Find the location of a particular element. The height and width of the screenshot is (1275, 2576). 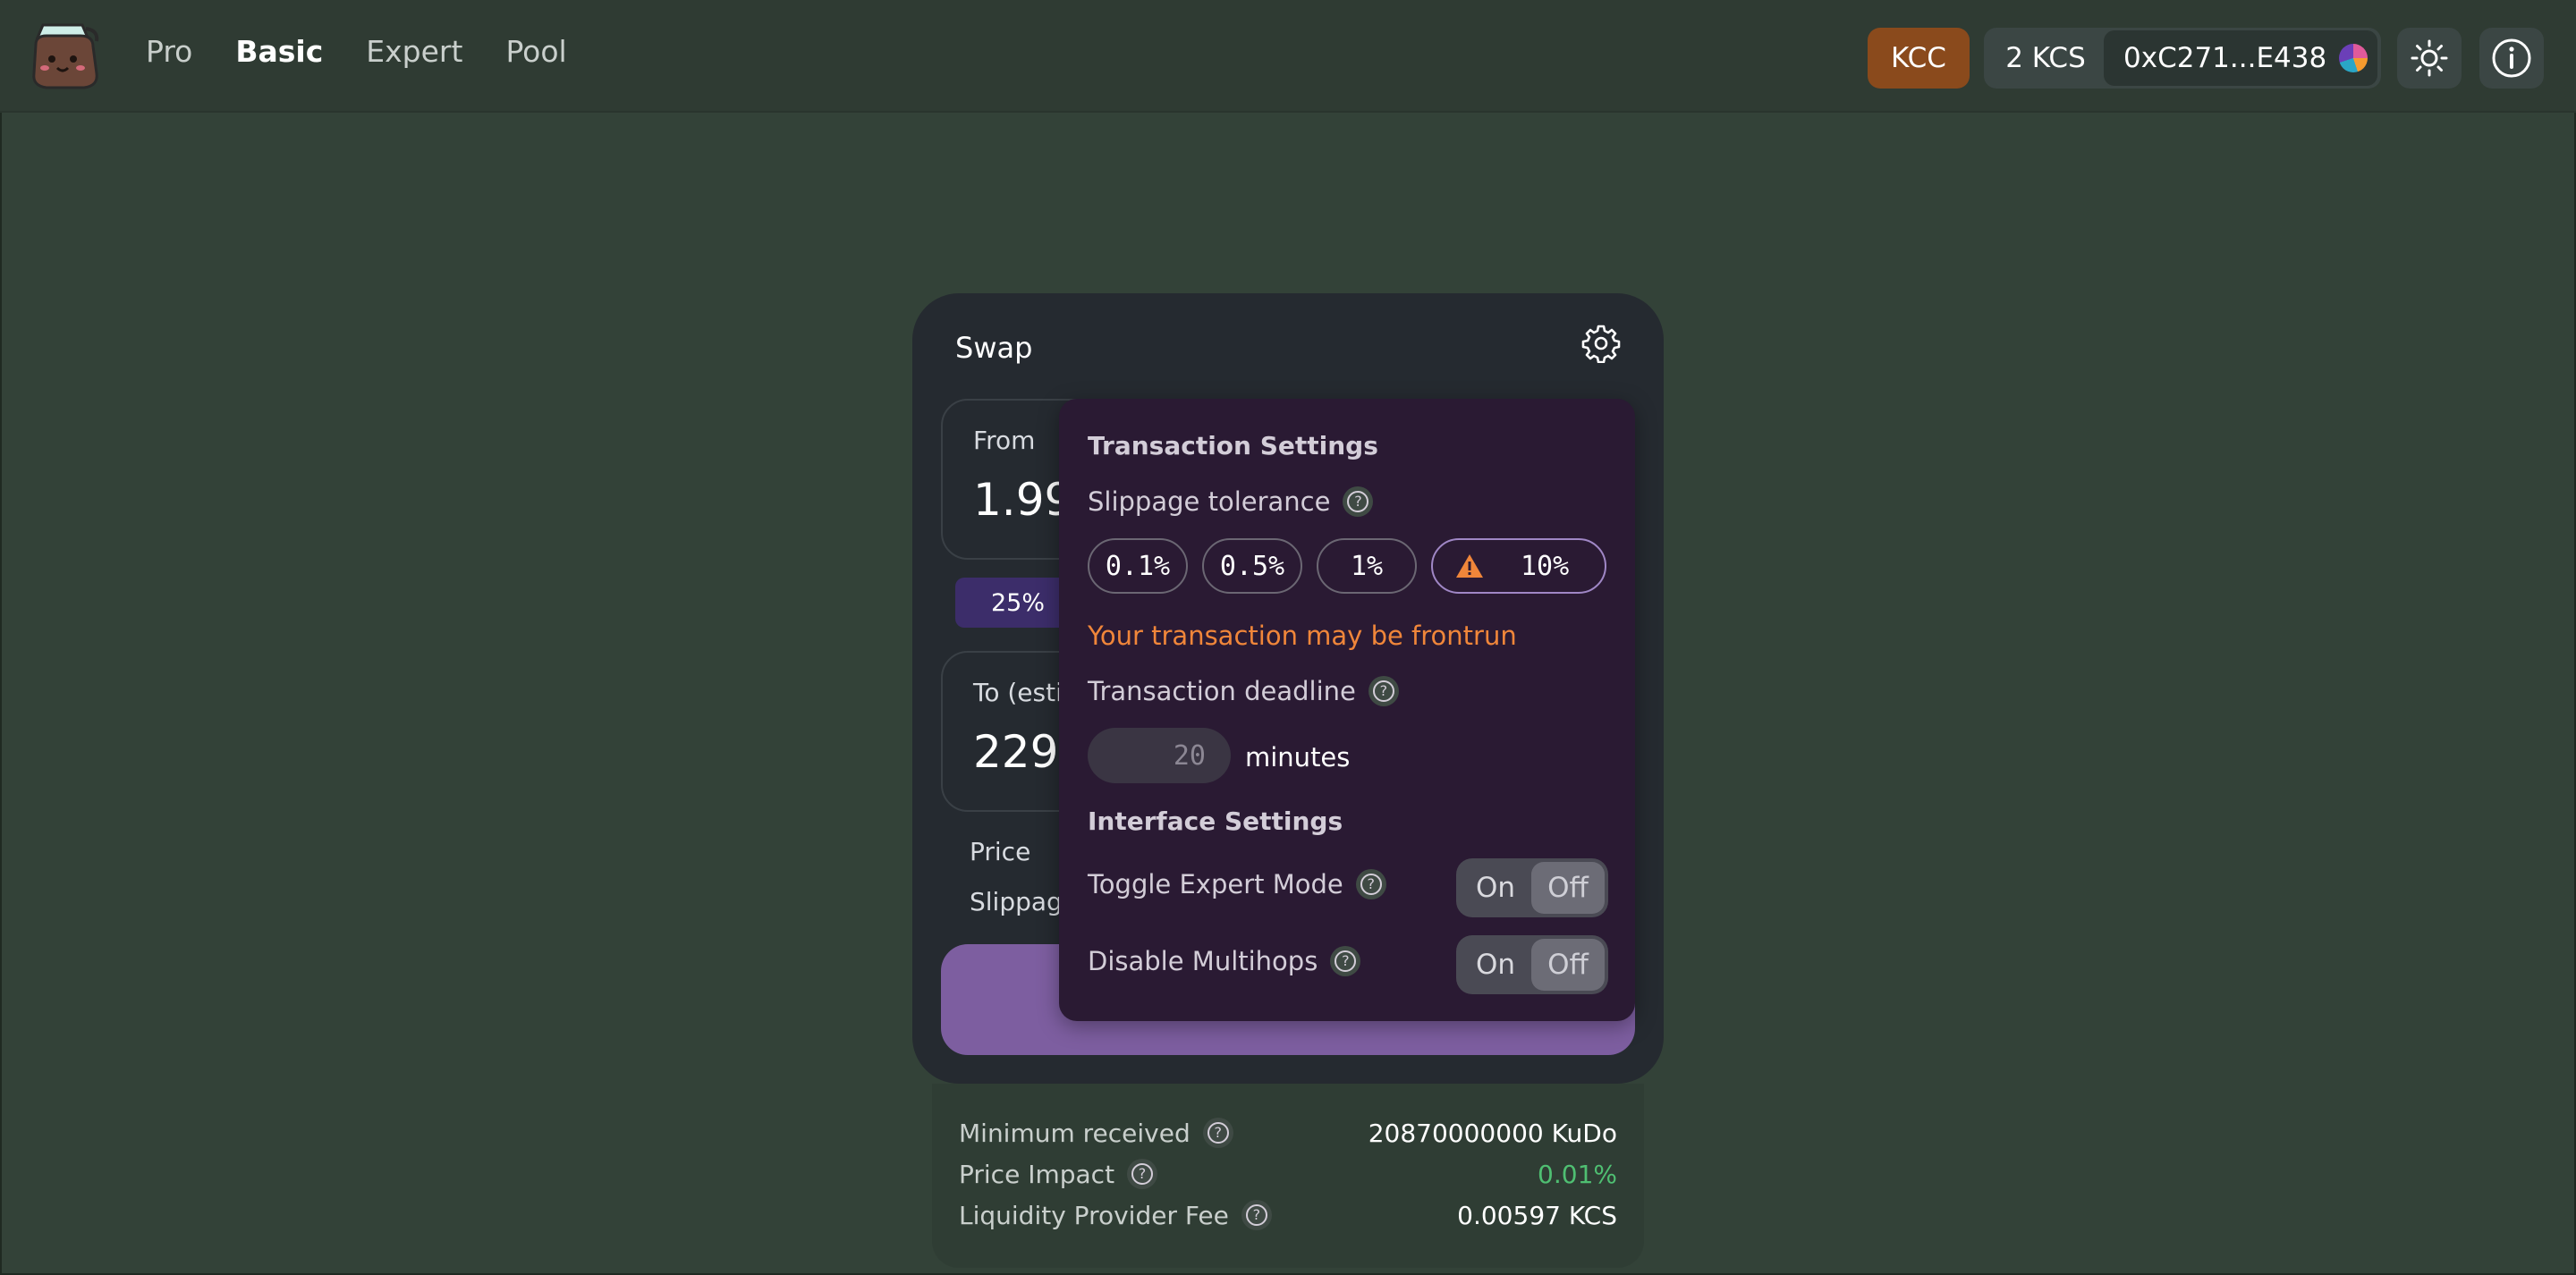

info-button is located at coordinates (2511, 58).